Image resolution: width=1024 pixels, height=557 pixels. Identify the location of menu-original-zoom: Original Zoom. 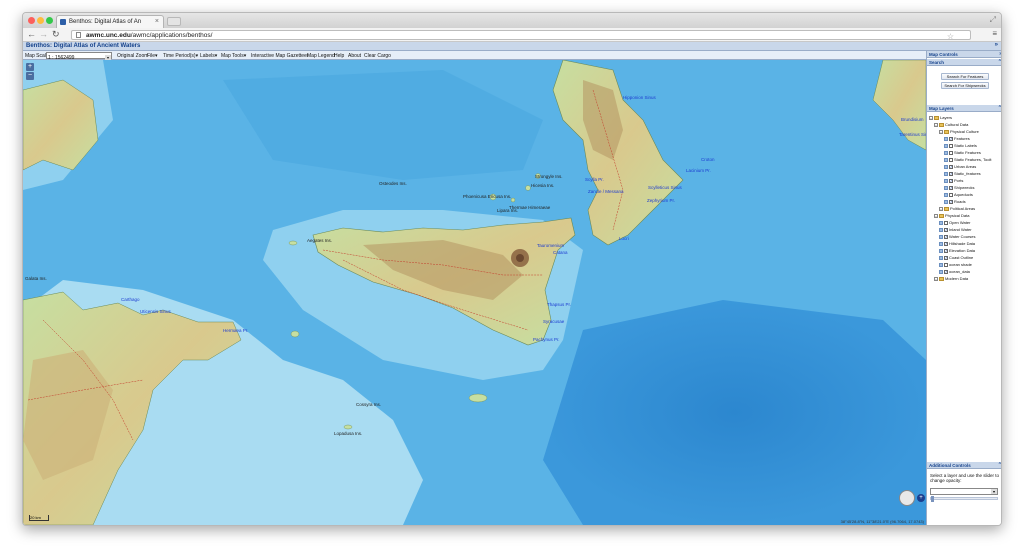
(132, 56).